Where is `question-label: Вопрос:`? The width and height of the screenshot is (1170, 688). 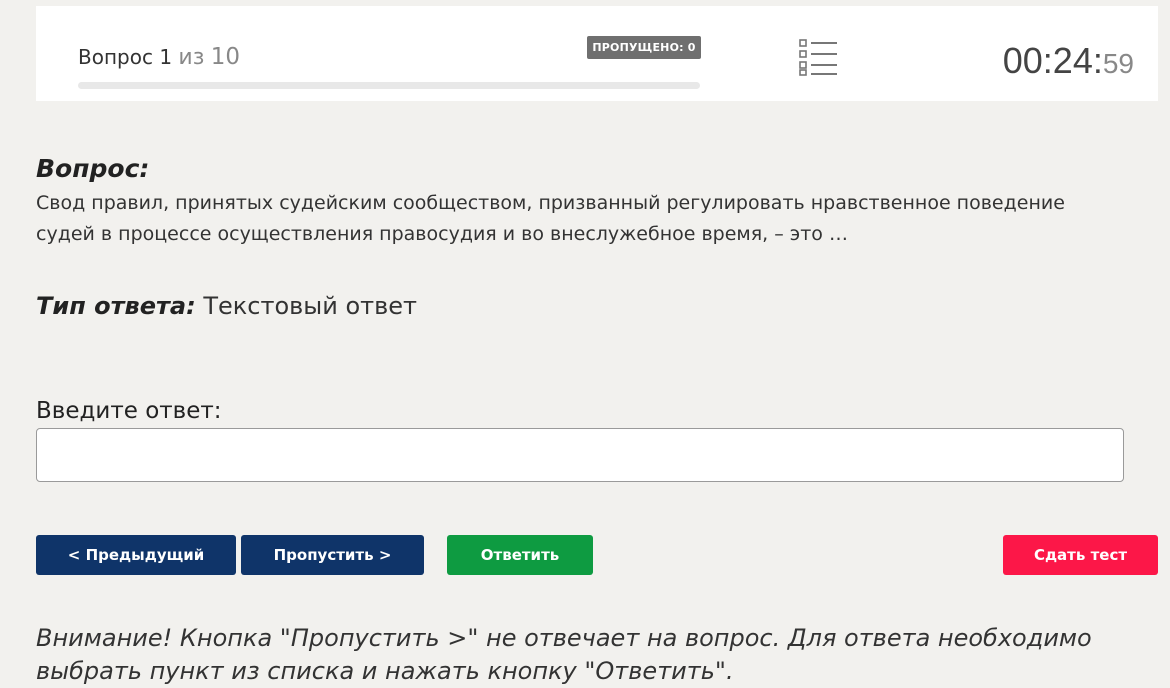 question-label: Вопрос: is located at coordinates (93, 168).